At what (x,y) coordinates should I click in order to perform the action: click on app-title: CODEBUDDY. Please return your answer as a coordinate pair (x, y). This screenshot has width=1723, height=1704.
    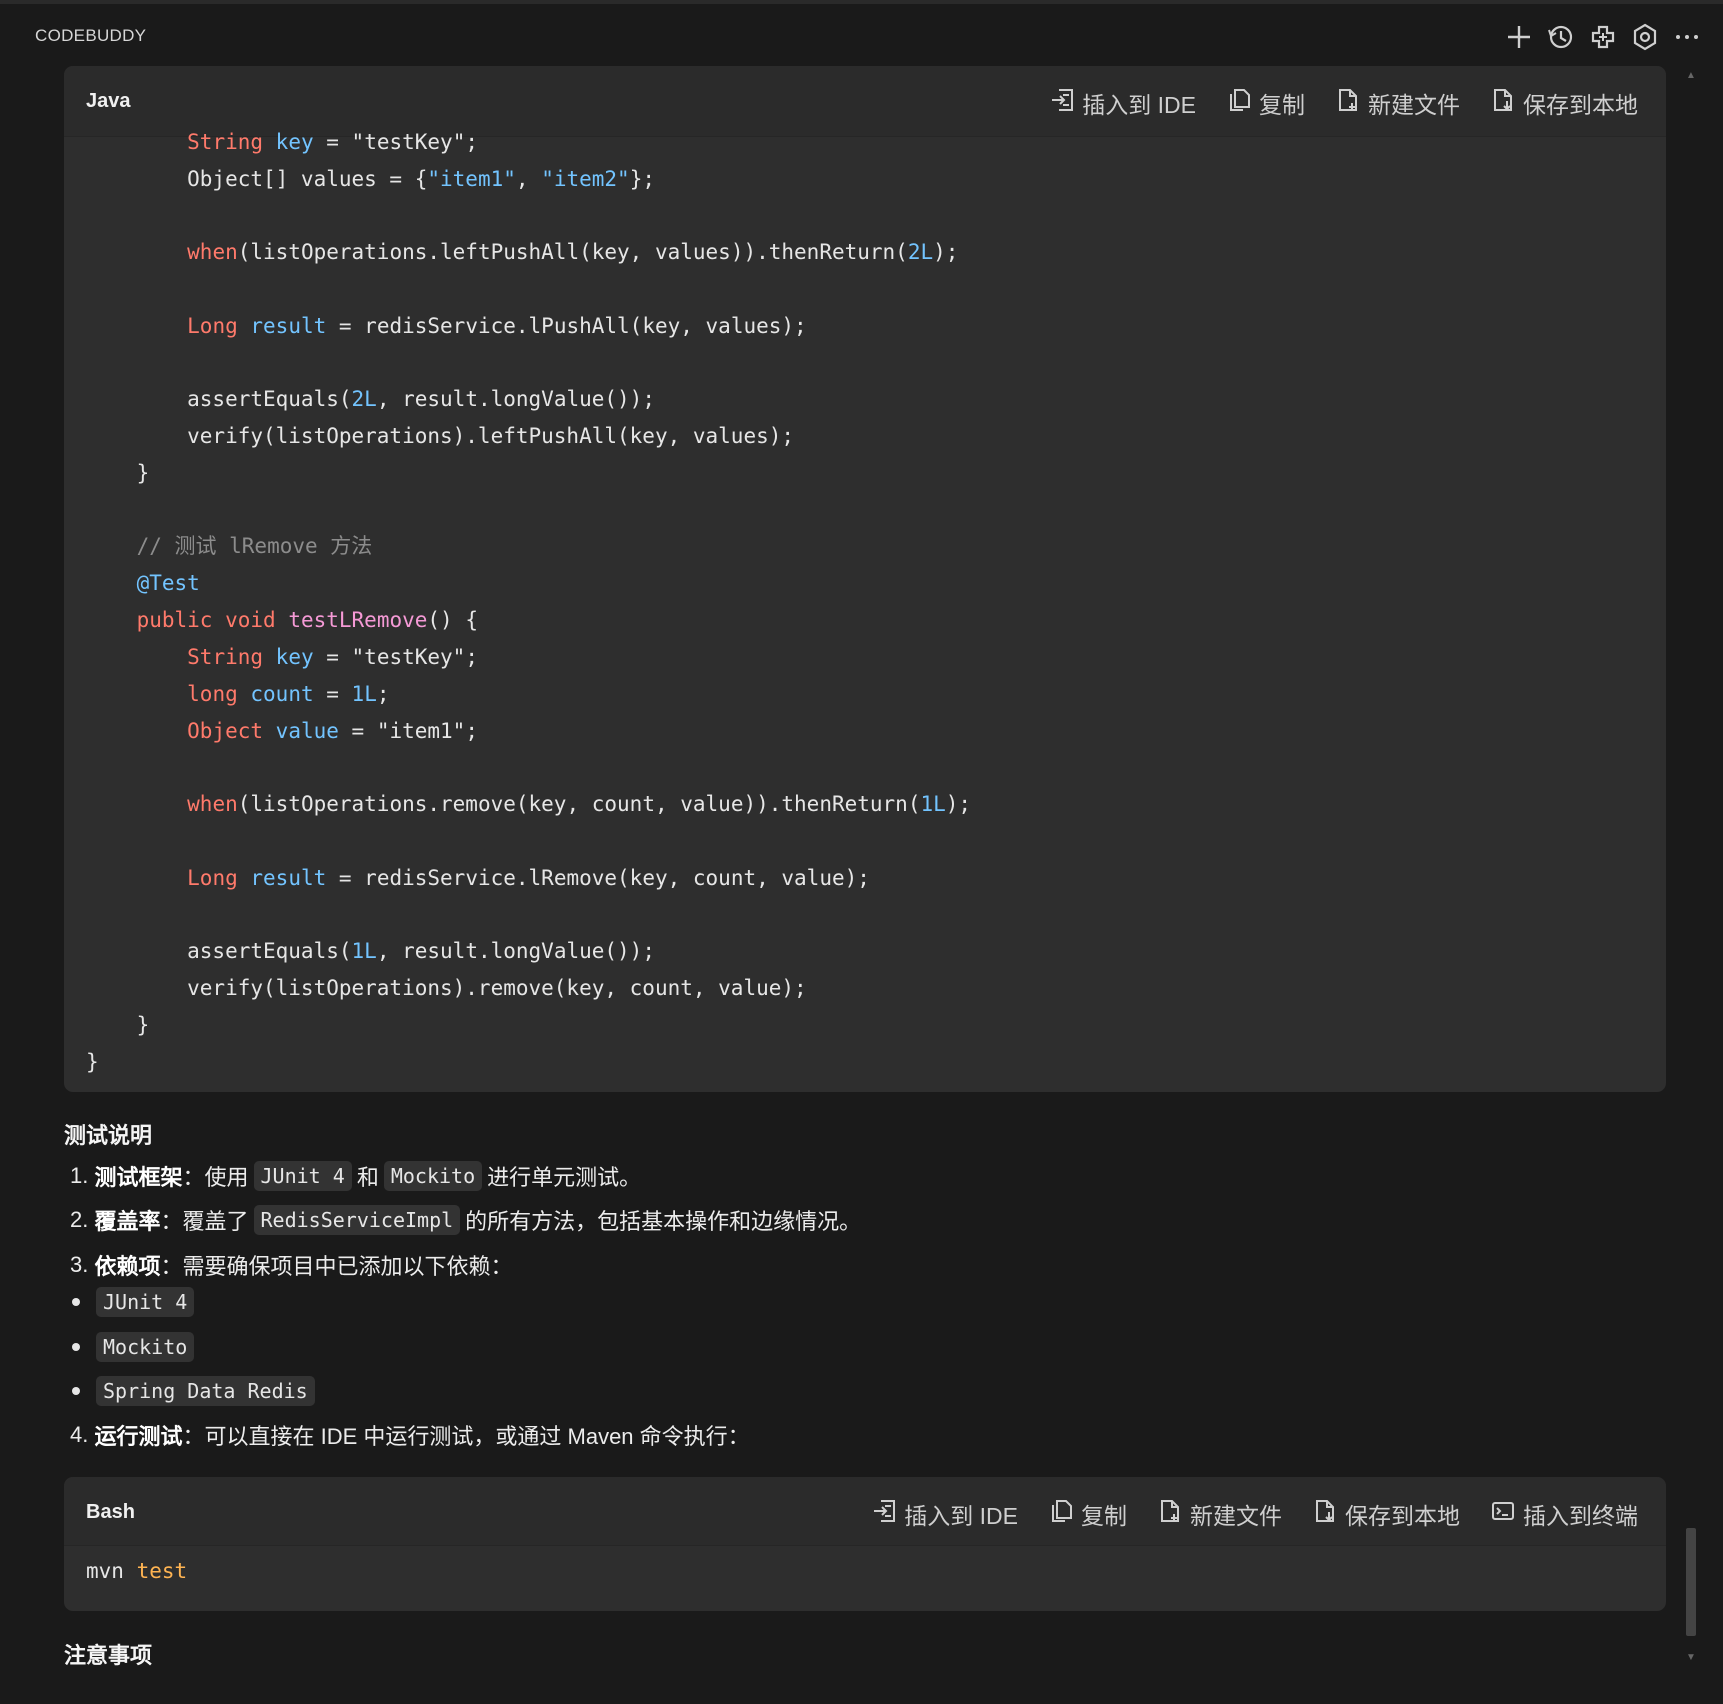
    Looking at the image, I should click on (91, 35).